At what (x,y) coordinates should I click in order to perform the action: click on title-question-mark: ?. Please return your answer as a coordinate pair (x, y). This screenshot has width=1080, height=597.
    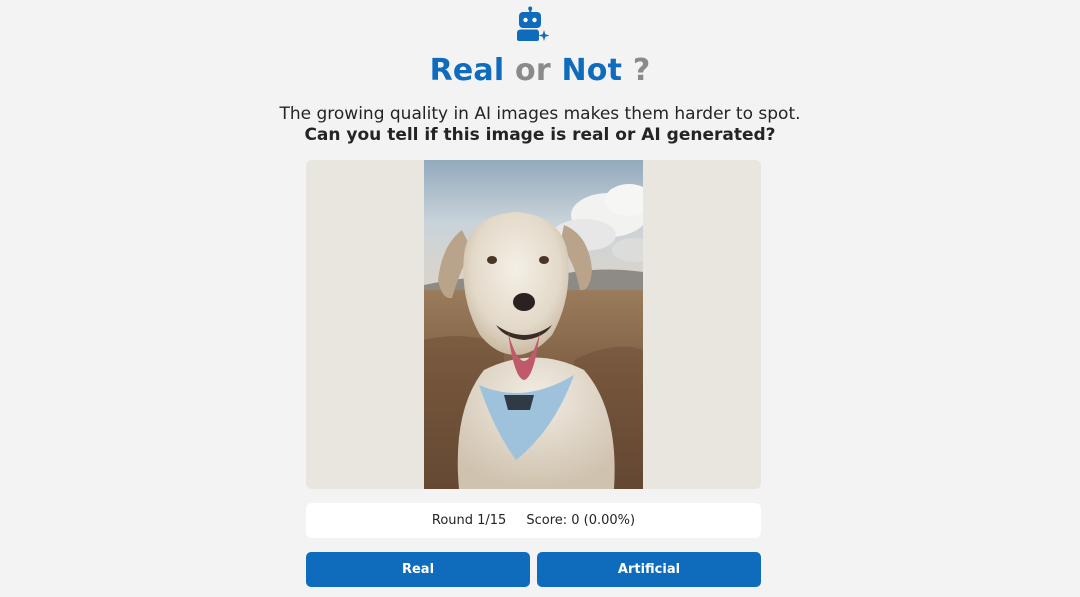
    Looking at the image, I should click on (641, 70).